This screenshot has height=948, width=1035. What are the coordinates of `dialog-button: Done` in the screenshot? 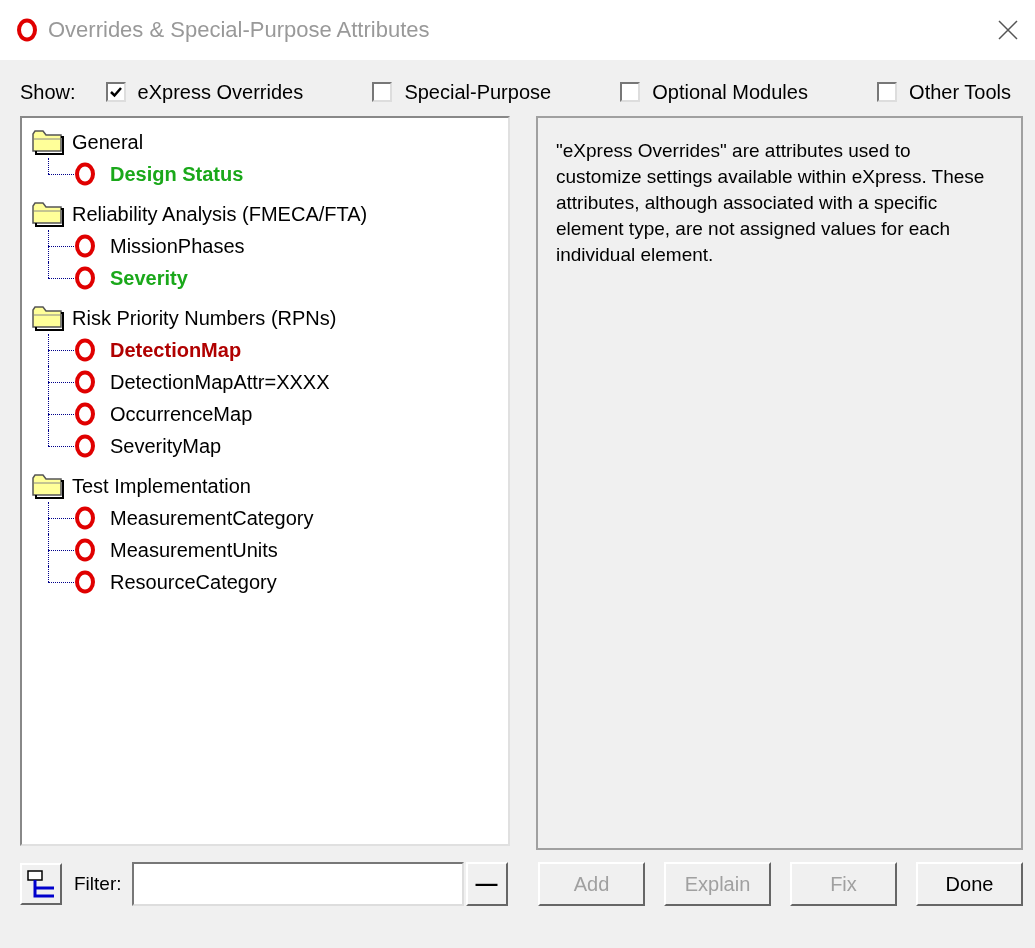 It's located at (969, 884).